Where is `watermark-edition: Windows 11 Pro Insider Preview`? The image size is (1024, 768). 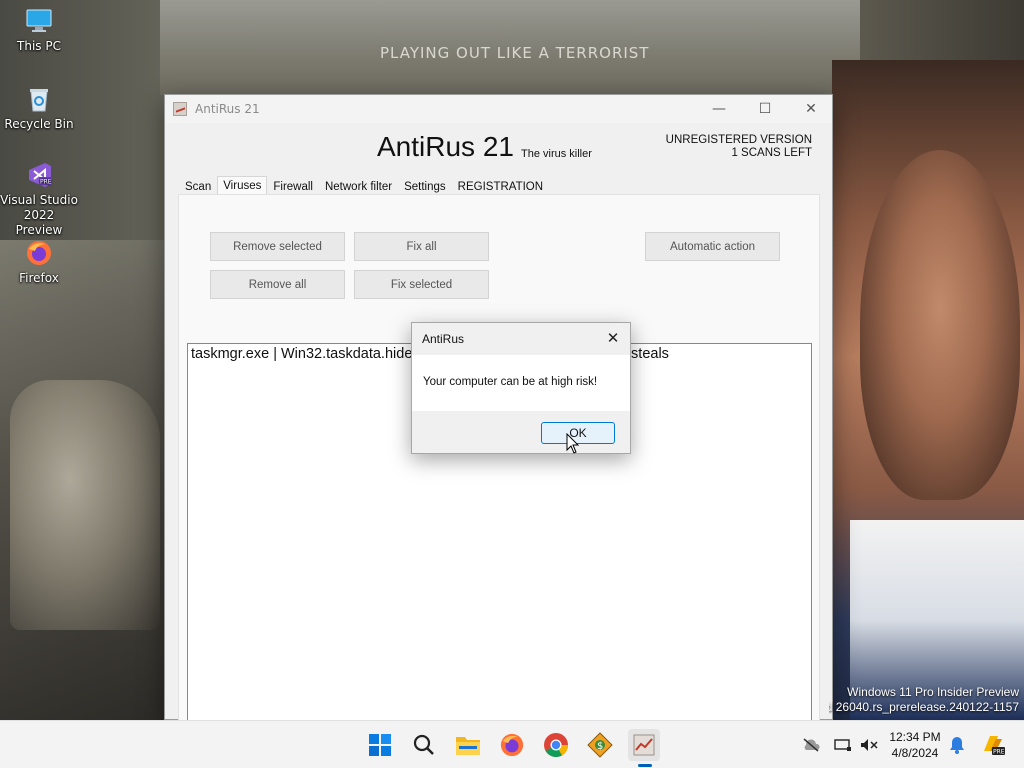 watermark-edition: Windows 11 Pro Insider Preview is located at coordinates (933, 692).